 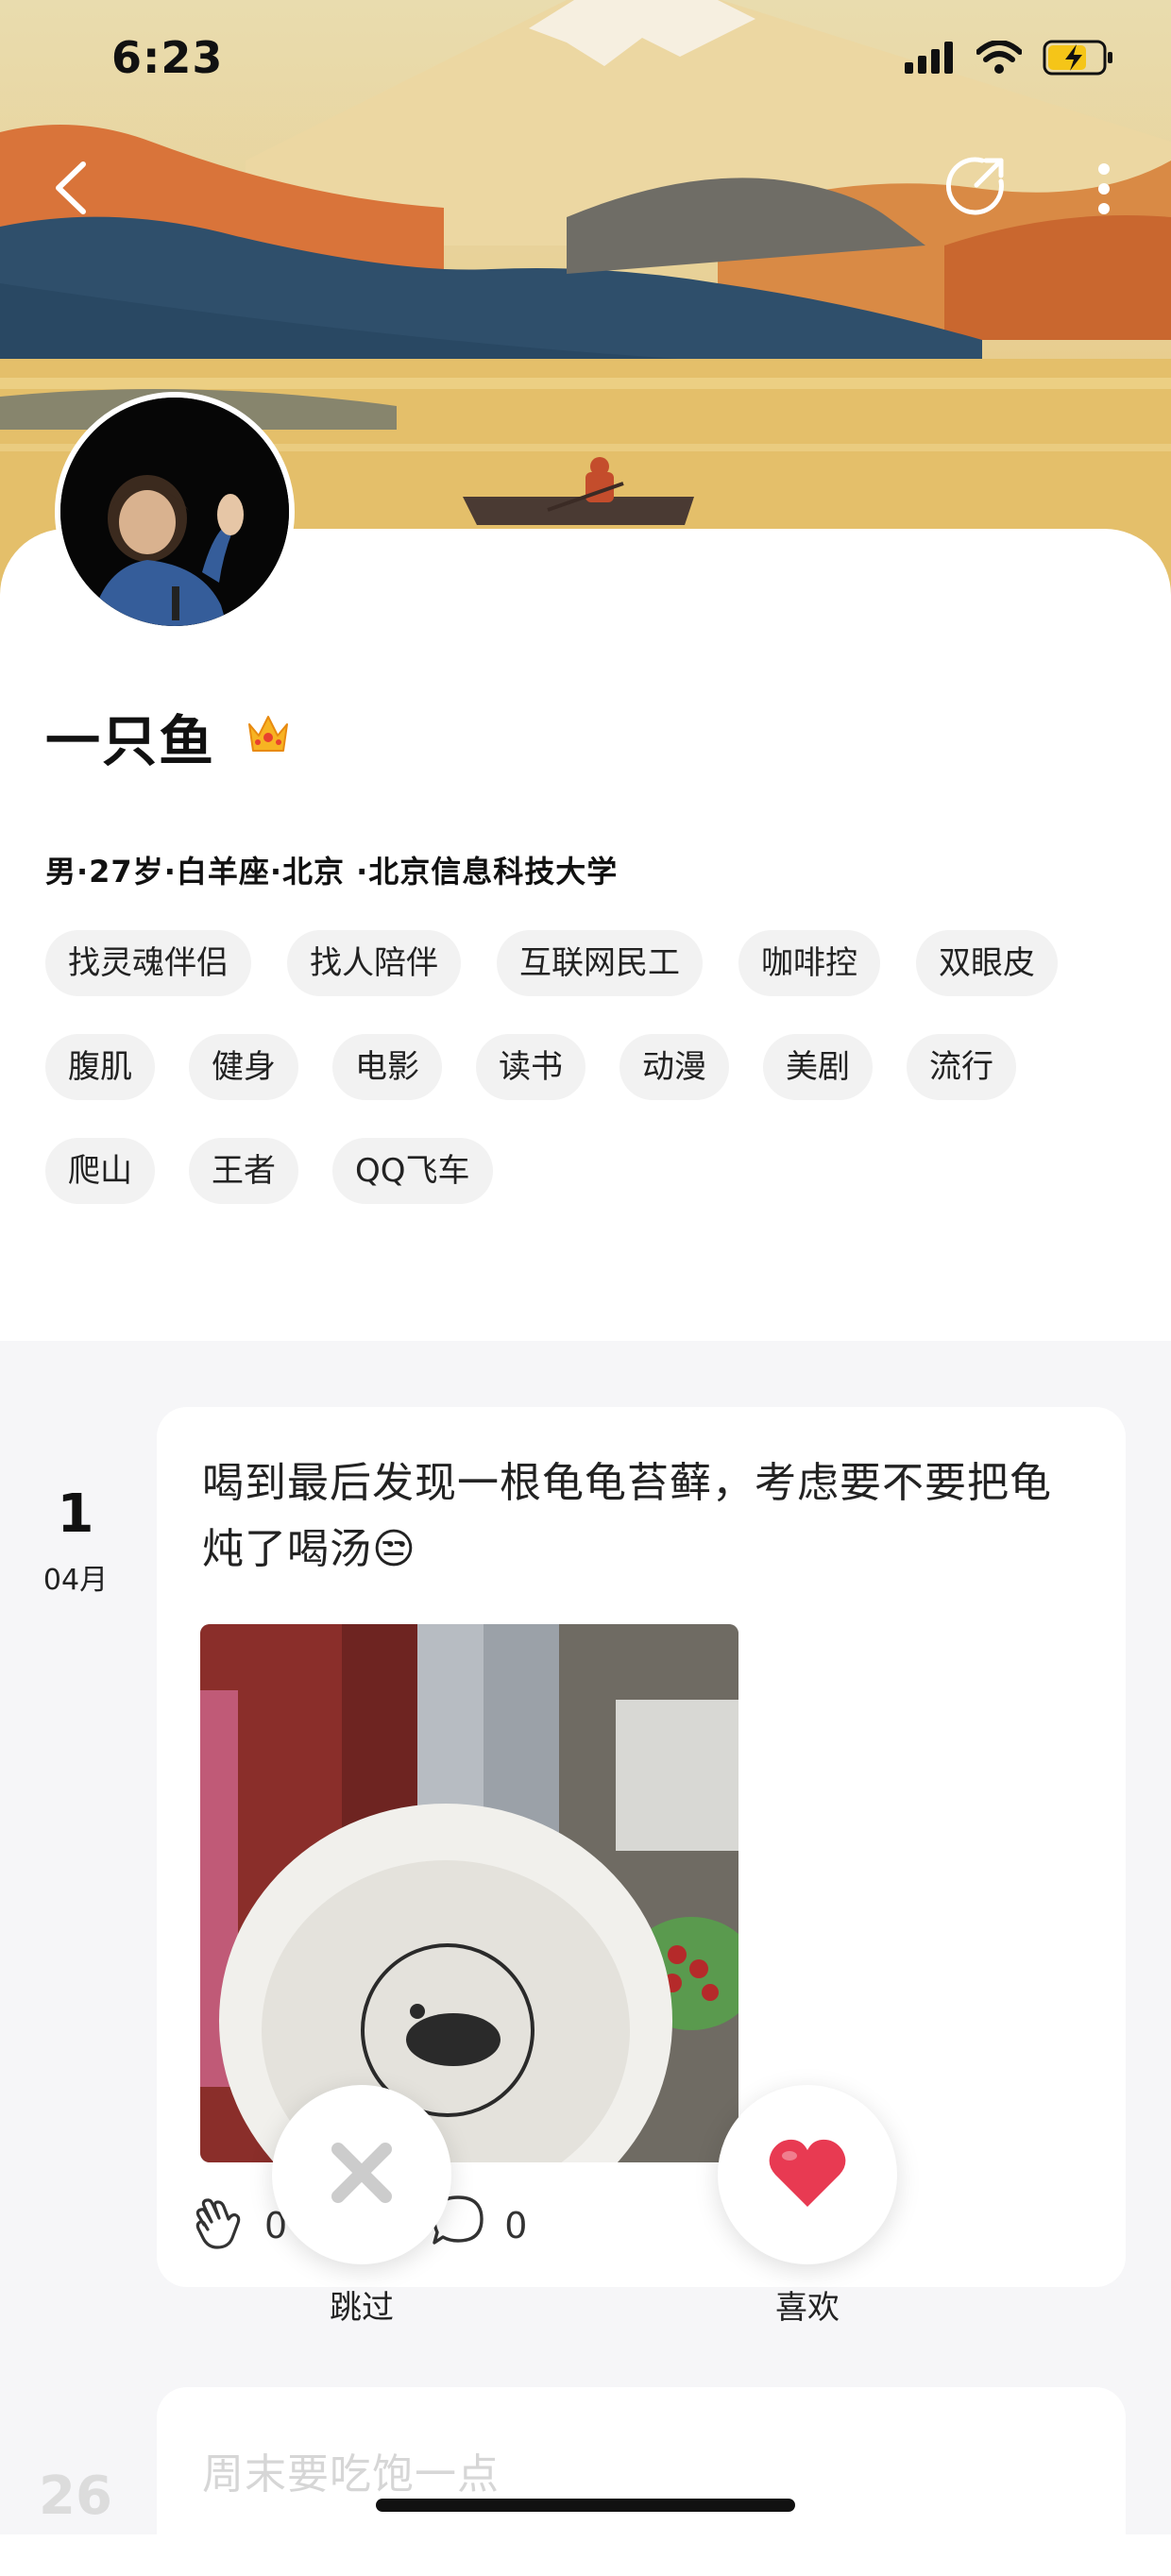 I want to click on share-icon, so click(x=976, y=188).